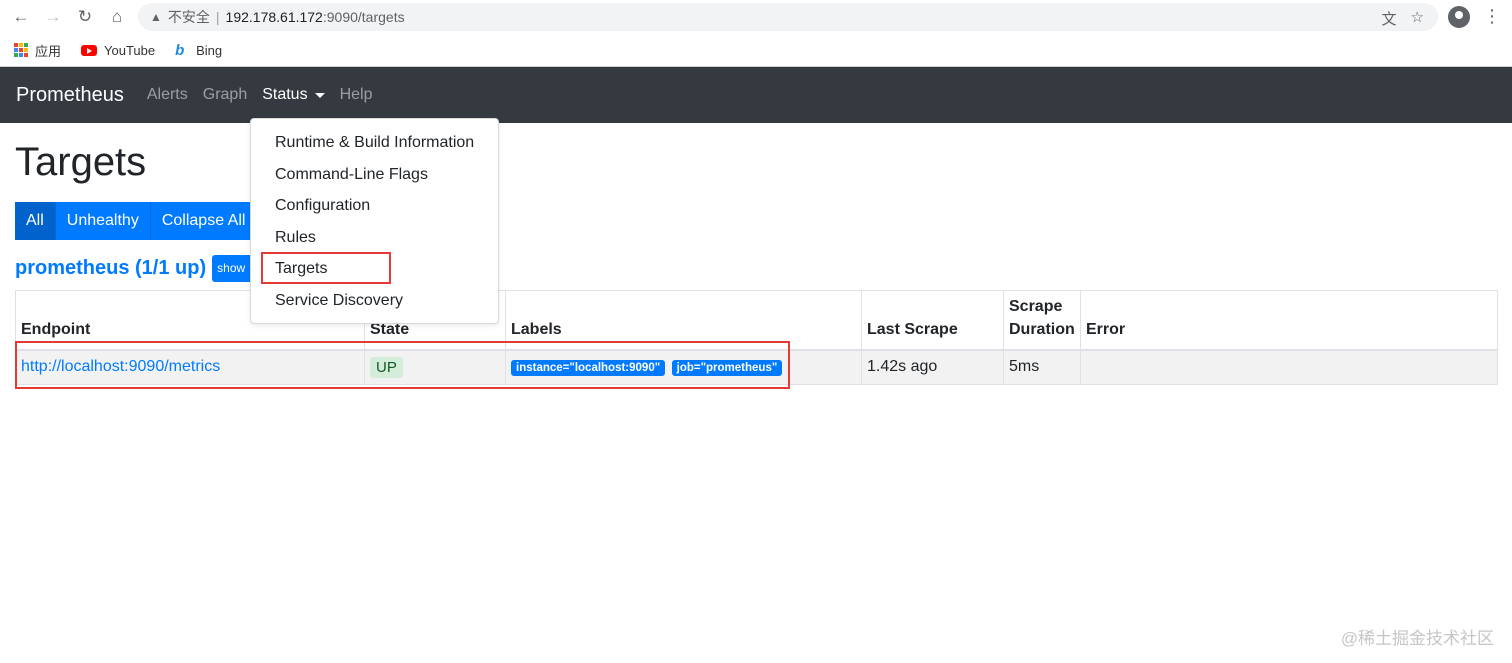  Describe the element at coordinates (932, 320) in the screenshot. I see `header-last-scrape: Last Scrape` at that location.